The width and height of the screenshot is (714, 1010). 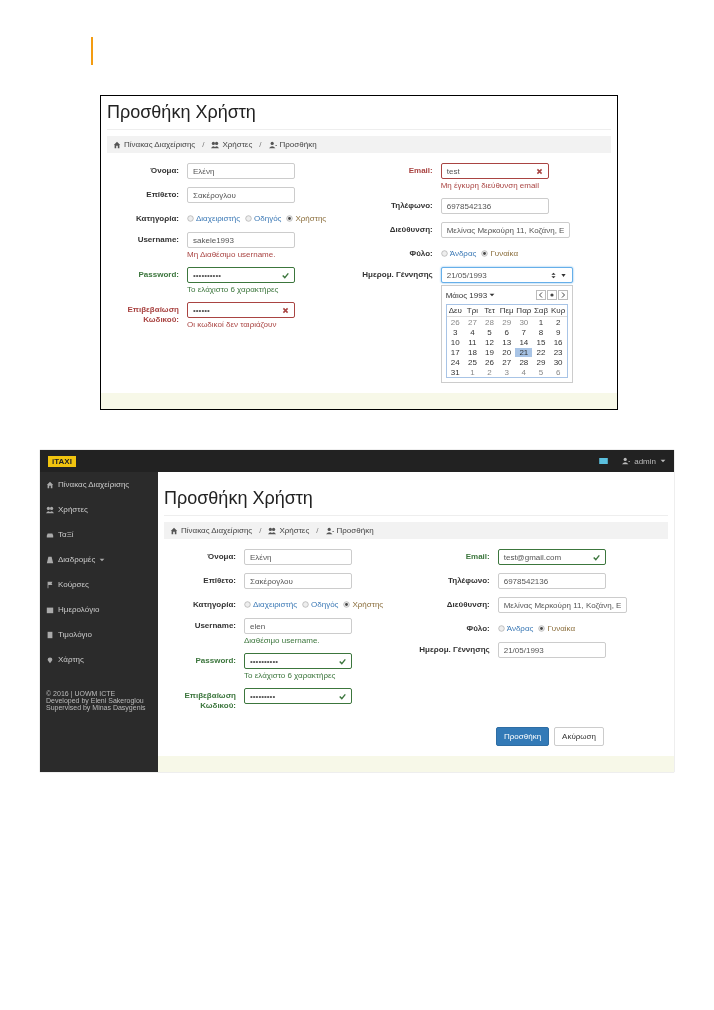 I want to click on dropdown-caret-icon, so click(x=563, y=275).